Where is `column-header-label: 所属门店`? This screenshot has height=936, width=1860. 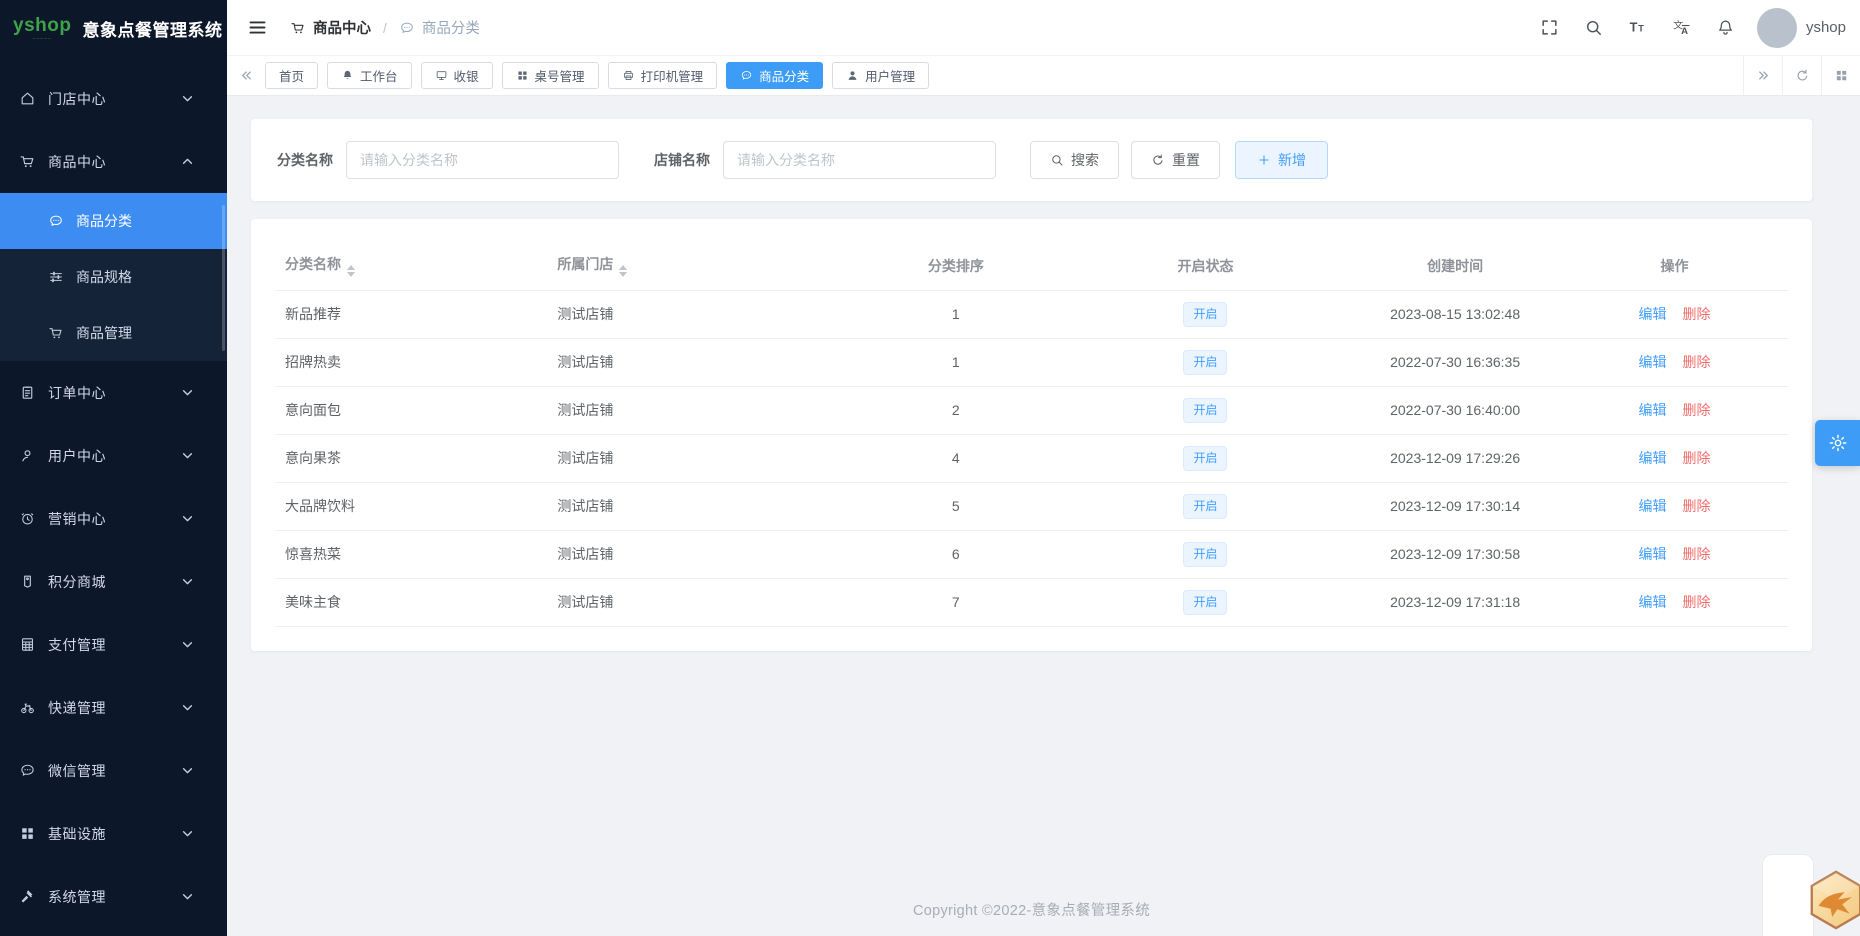 column-header-label: 所属门店 is located at coordinates (585, 264).